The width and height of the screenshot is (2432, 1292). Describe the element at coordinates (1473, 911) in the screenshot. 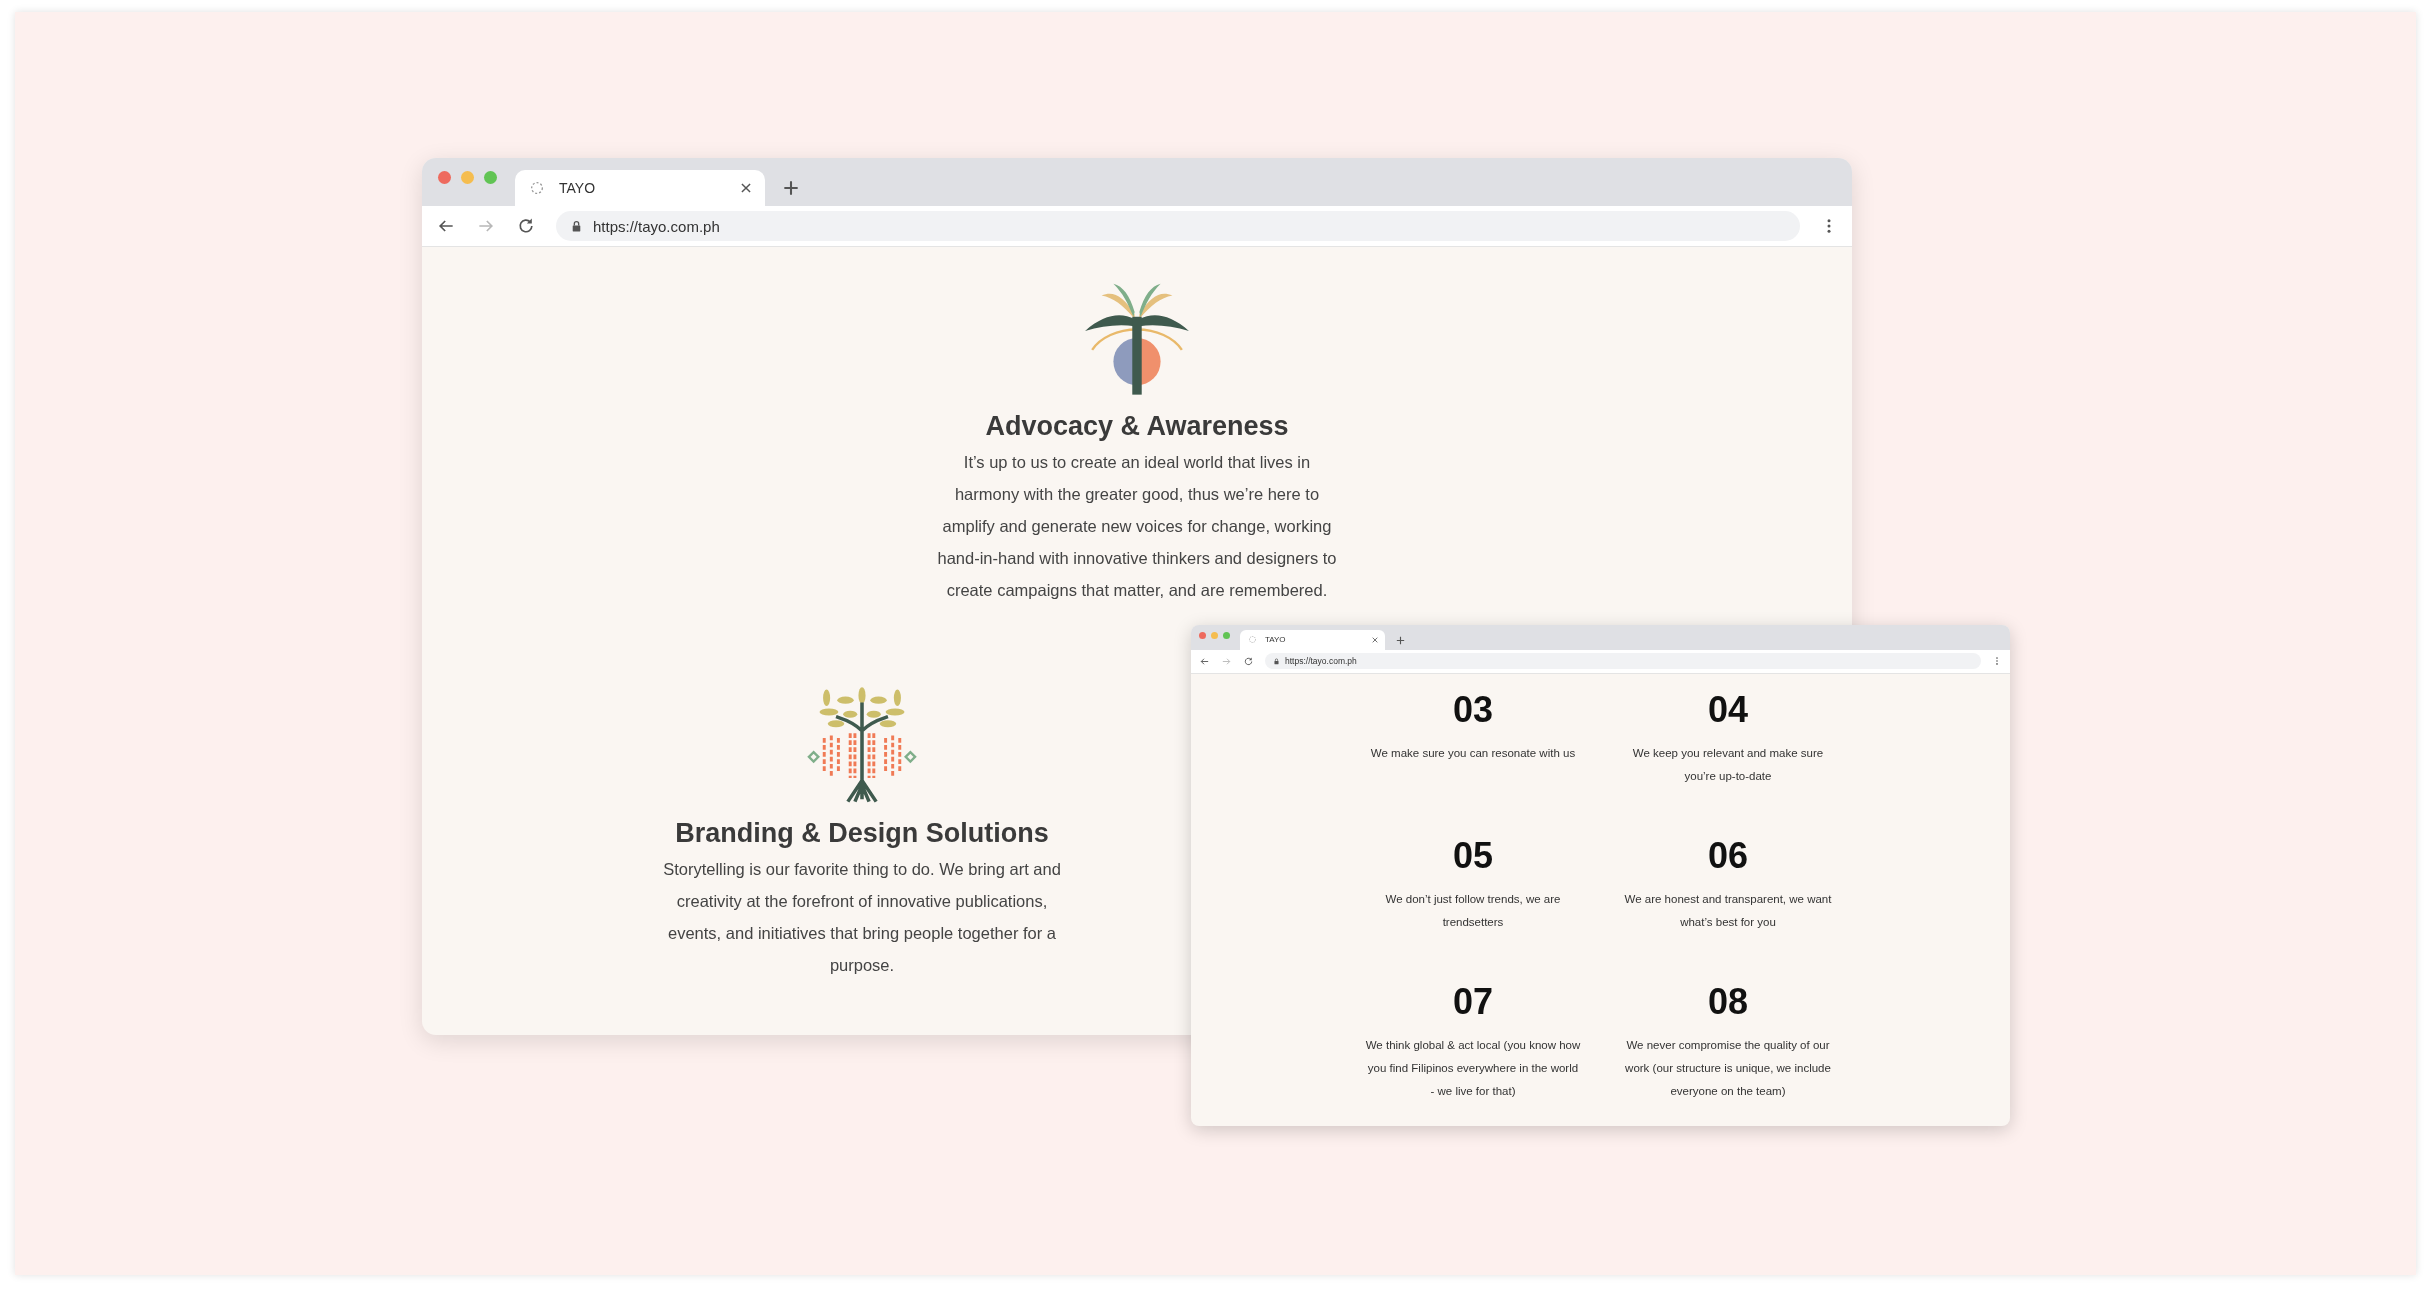

I see `item-text: We don’t just follow trends, we are trendsetters` at that location.